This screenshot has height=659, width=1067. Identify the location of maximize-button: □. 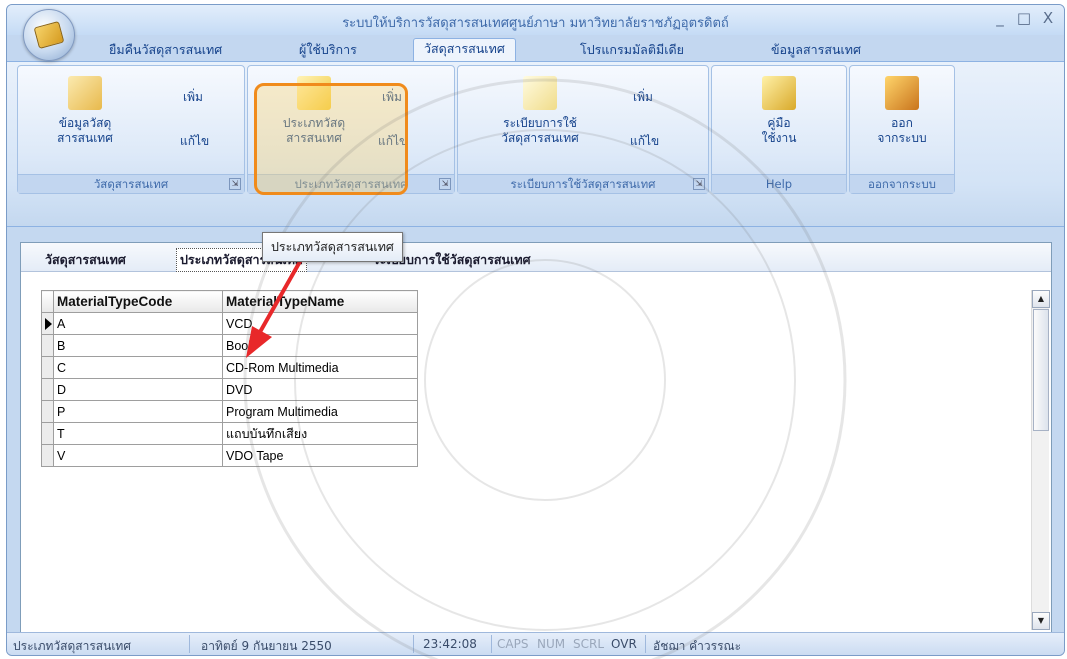
(1024, 18).